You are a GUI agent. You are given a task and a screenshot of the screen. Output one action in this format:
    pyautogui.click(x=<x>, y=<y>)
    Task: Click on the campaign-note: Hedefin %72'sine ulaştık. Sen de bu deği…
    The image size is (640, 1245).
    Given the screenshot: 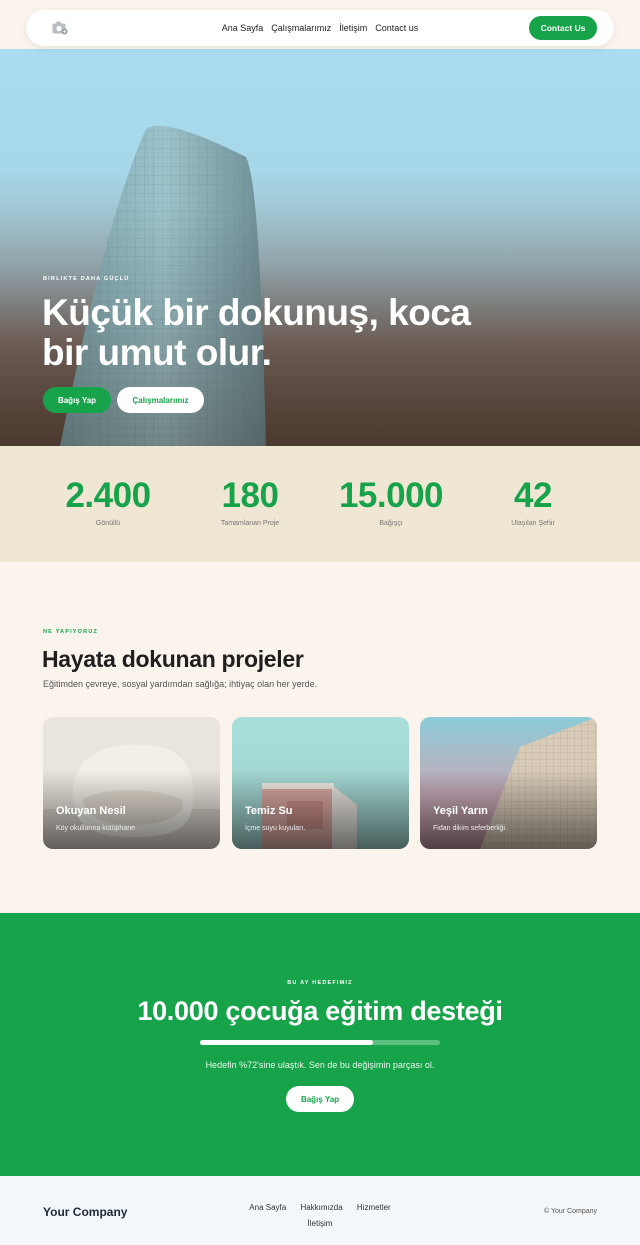 What is the action you would take?
    pyautogui.click(x=320, y=1065)
    